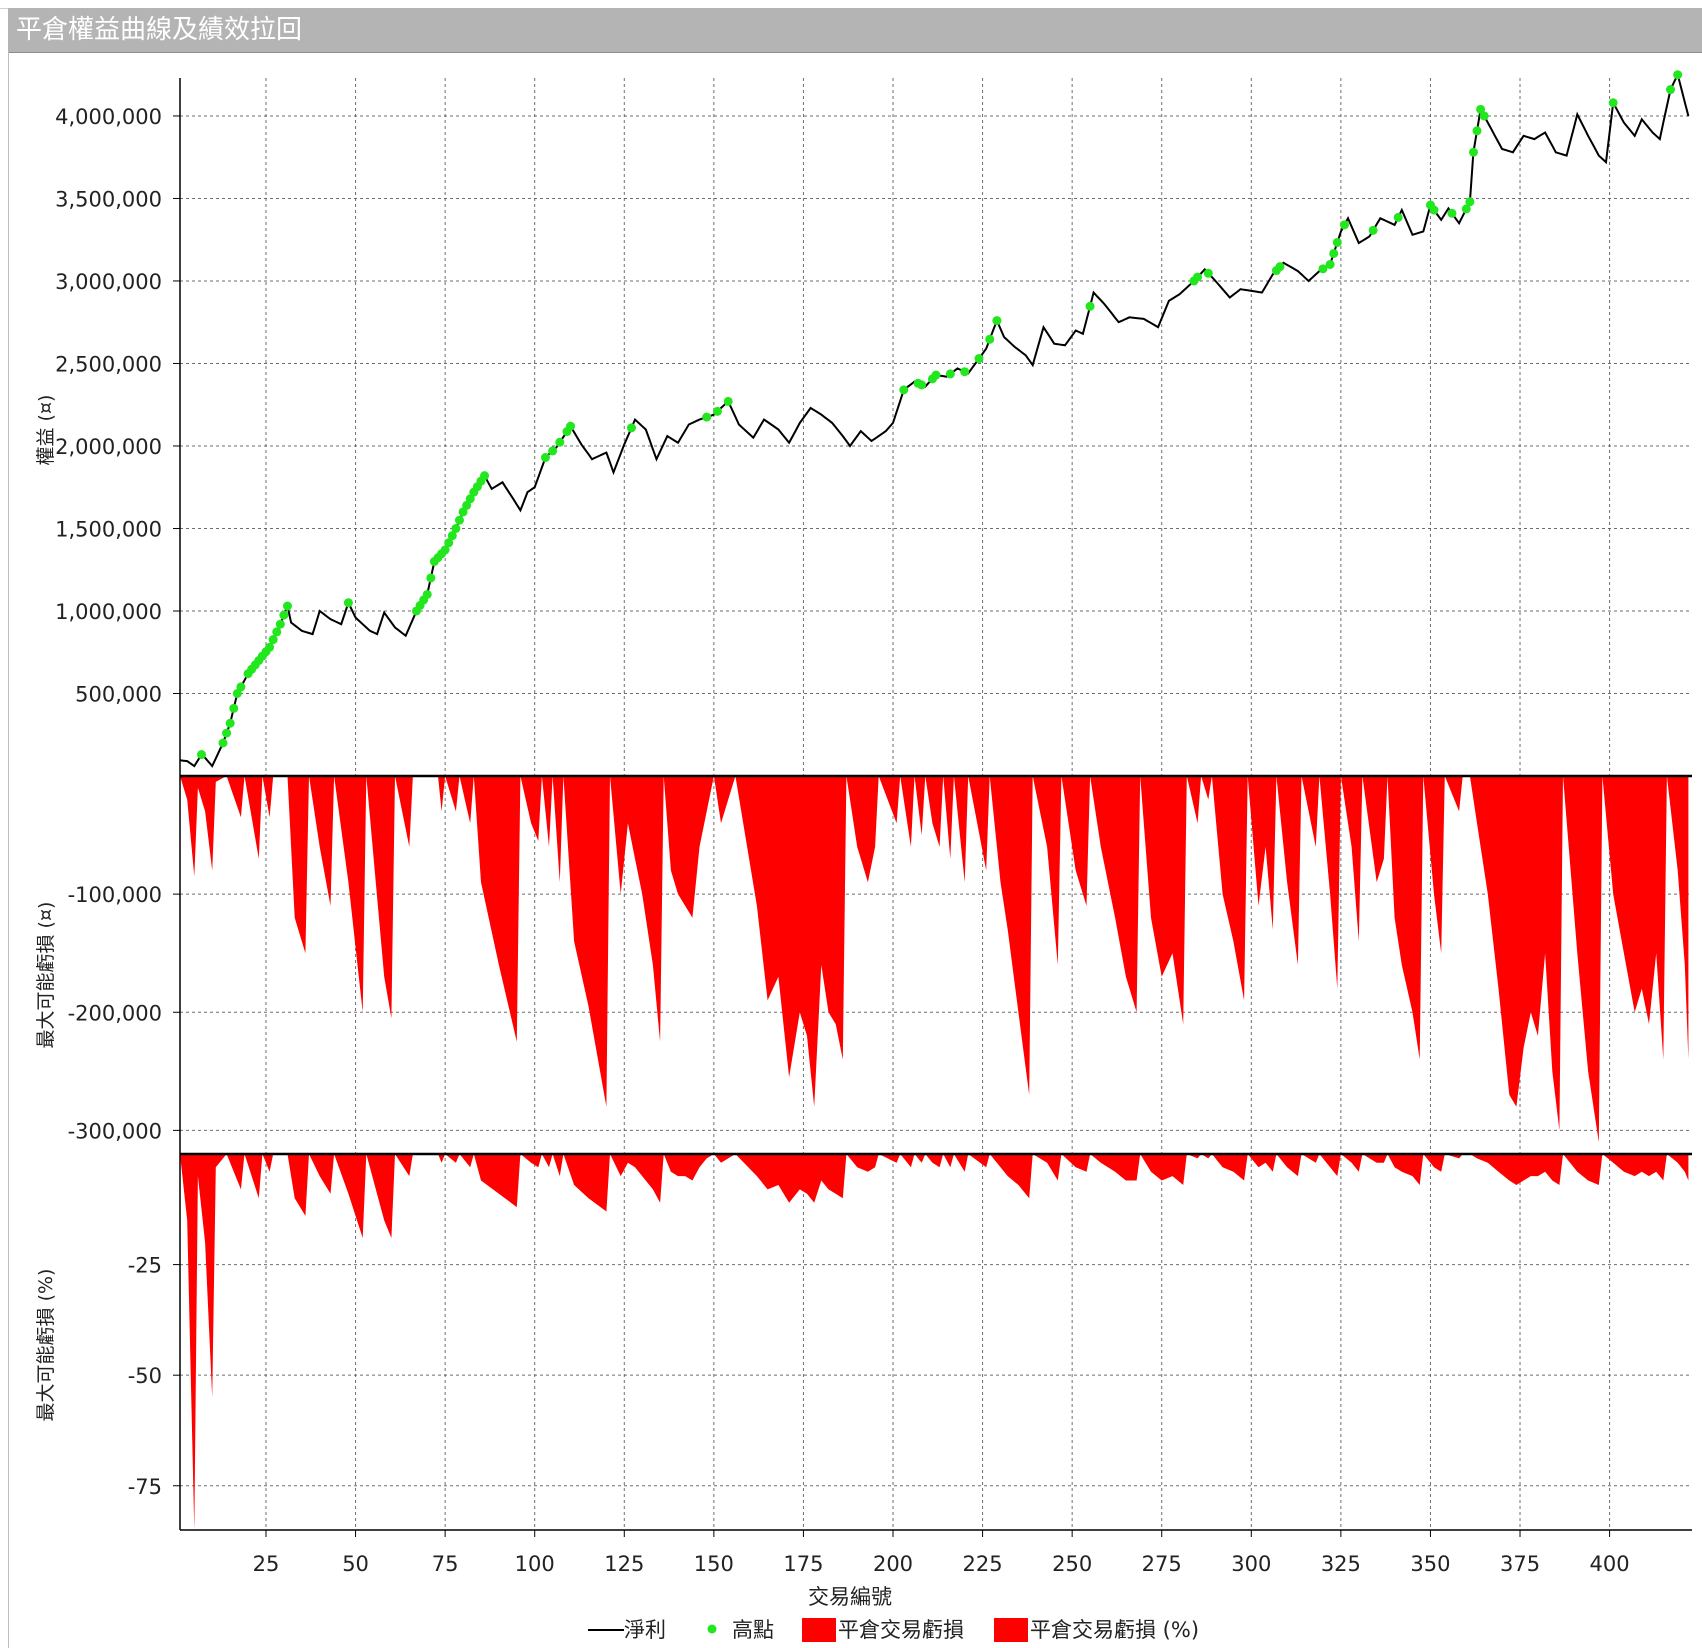  I want to click on y-tick-label: -50, so click(145, 1376).